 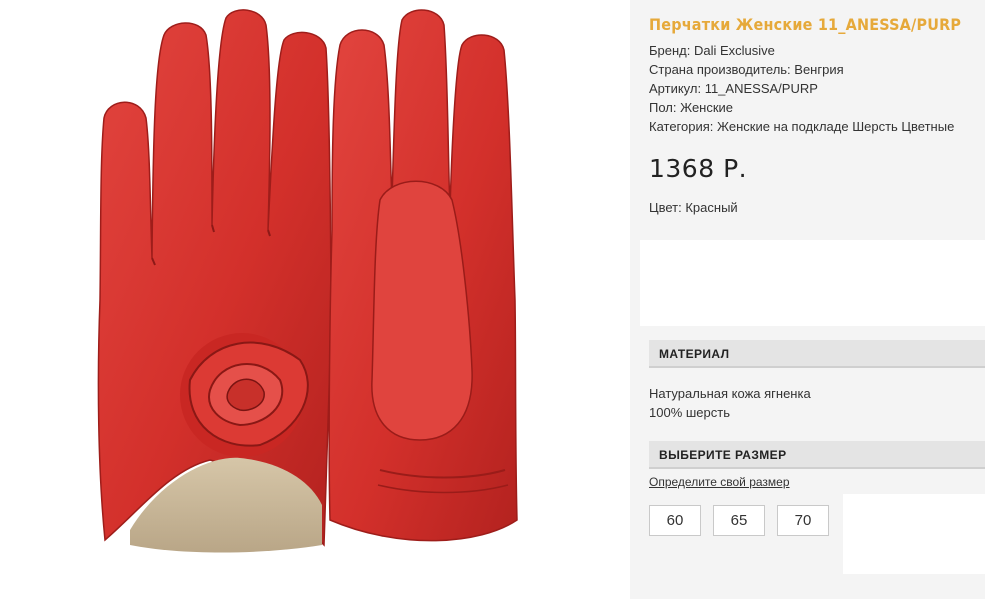 I want to click on material-text: Натуральная кожа ягненка 100% шерсть, so click(x=730, y=403).